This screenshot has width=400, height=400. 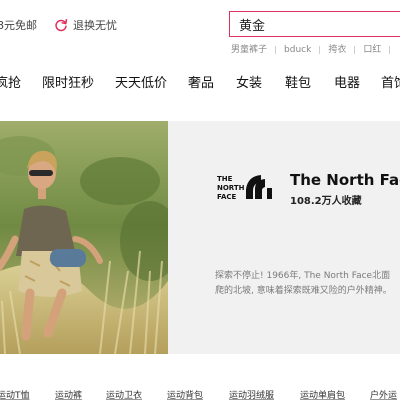 What do you see at coordinates (383, 394) in the screenshot?
I see `sub-category-link: 户外运` at bounding box center [383, 394].